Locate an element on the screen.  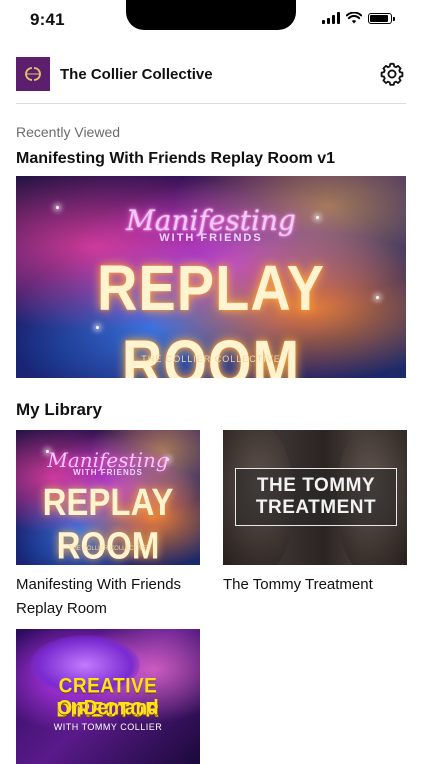
cellular-signal-icon is located at coordinates (331, 18).